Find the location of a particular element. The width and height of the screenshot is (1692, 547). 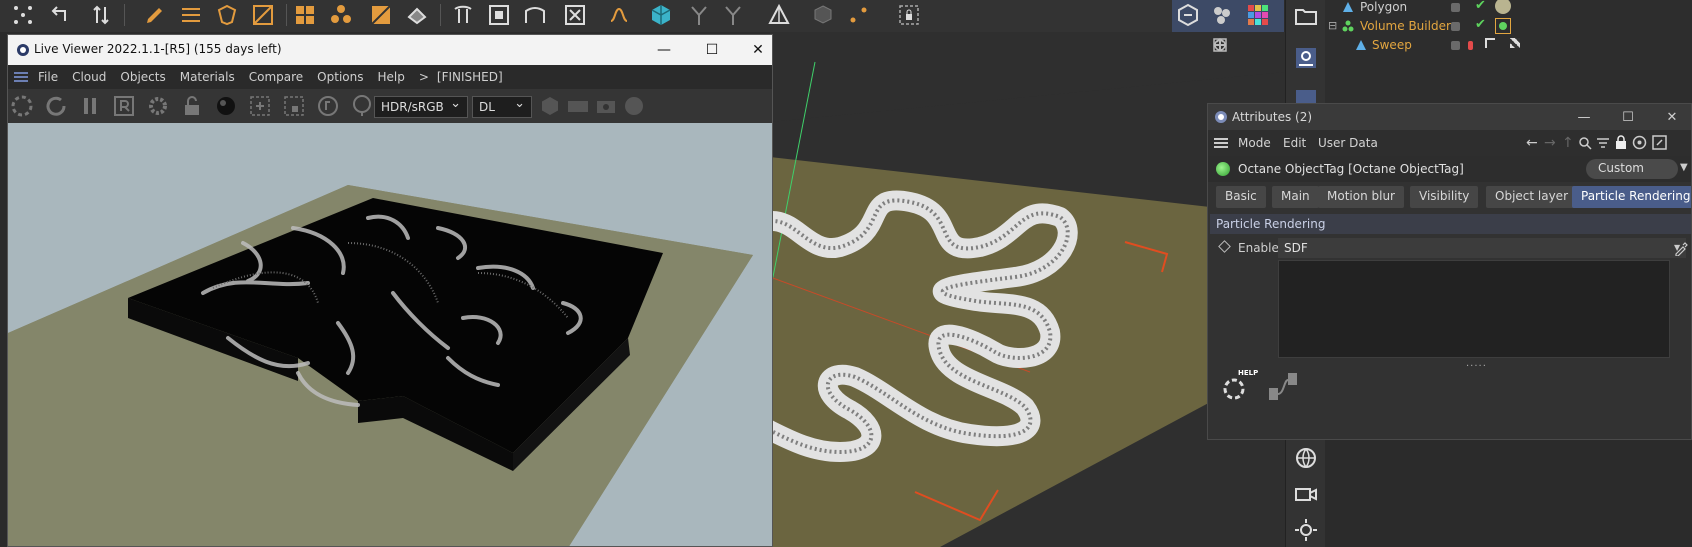

menu-options: Options is located at coordinates (340, 77).